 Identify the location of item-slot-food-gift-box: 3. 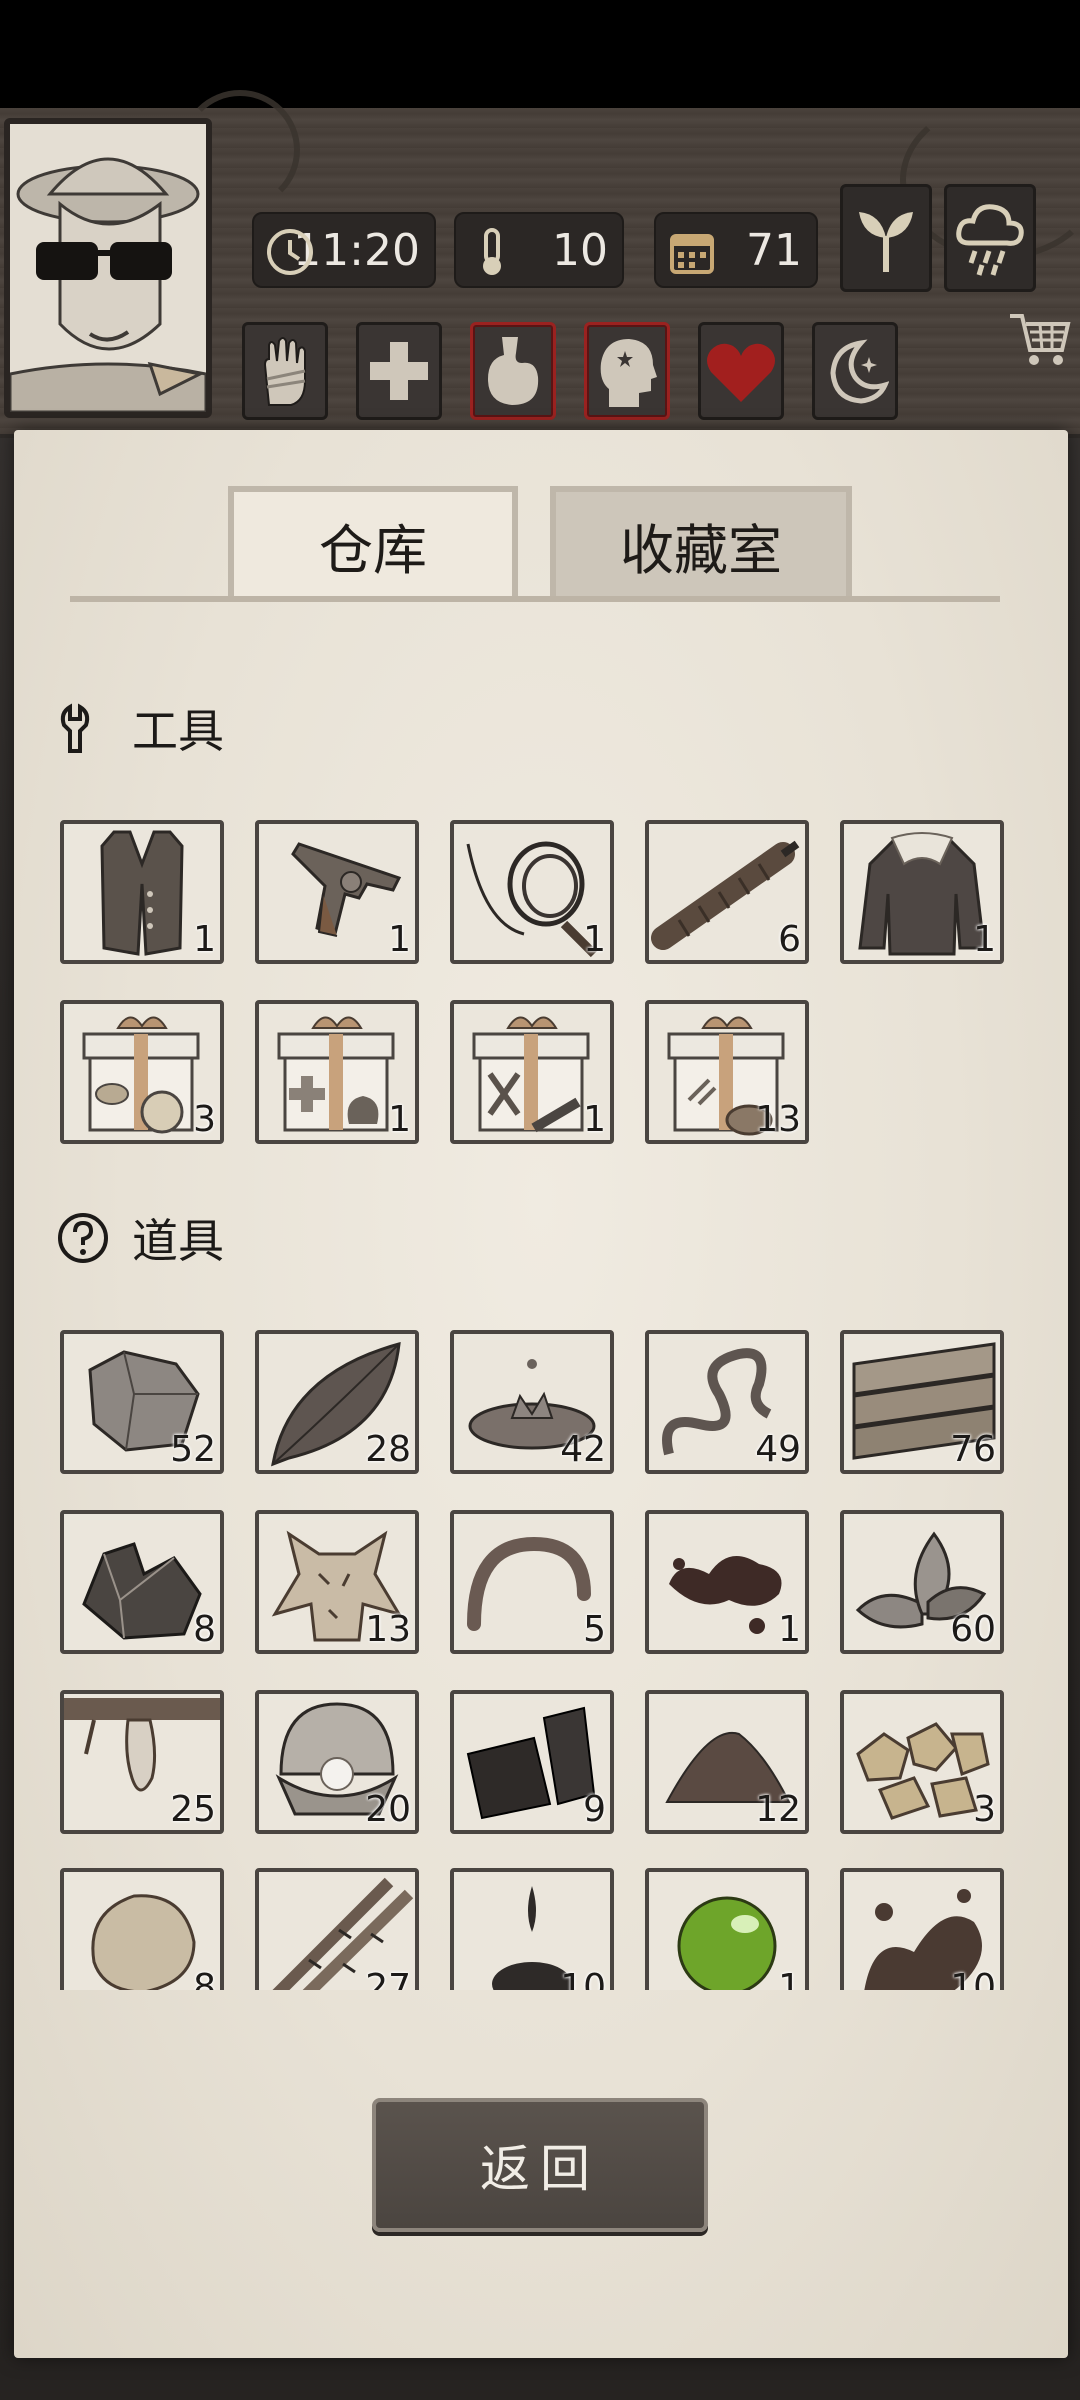
(142, 1072).